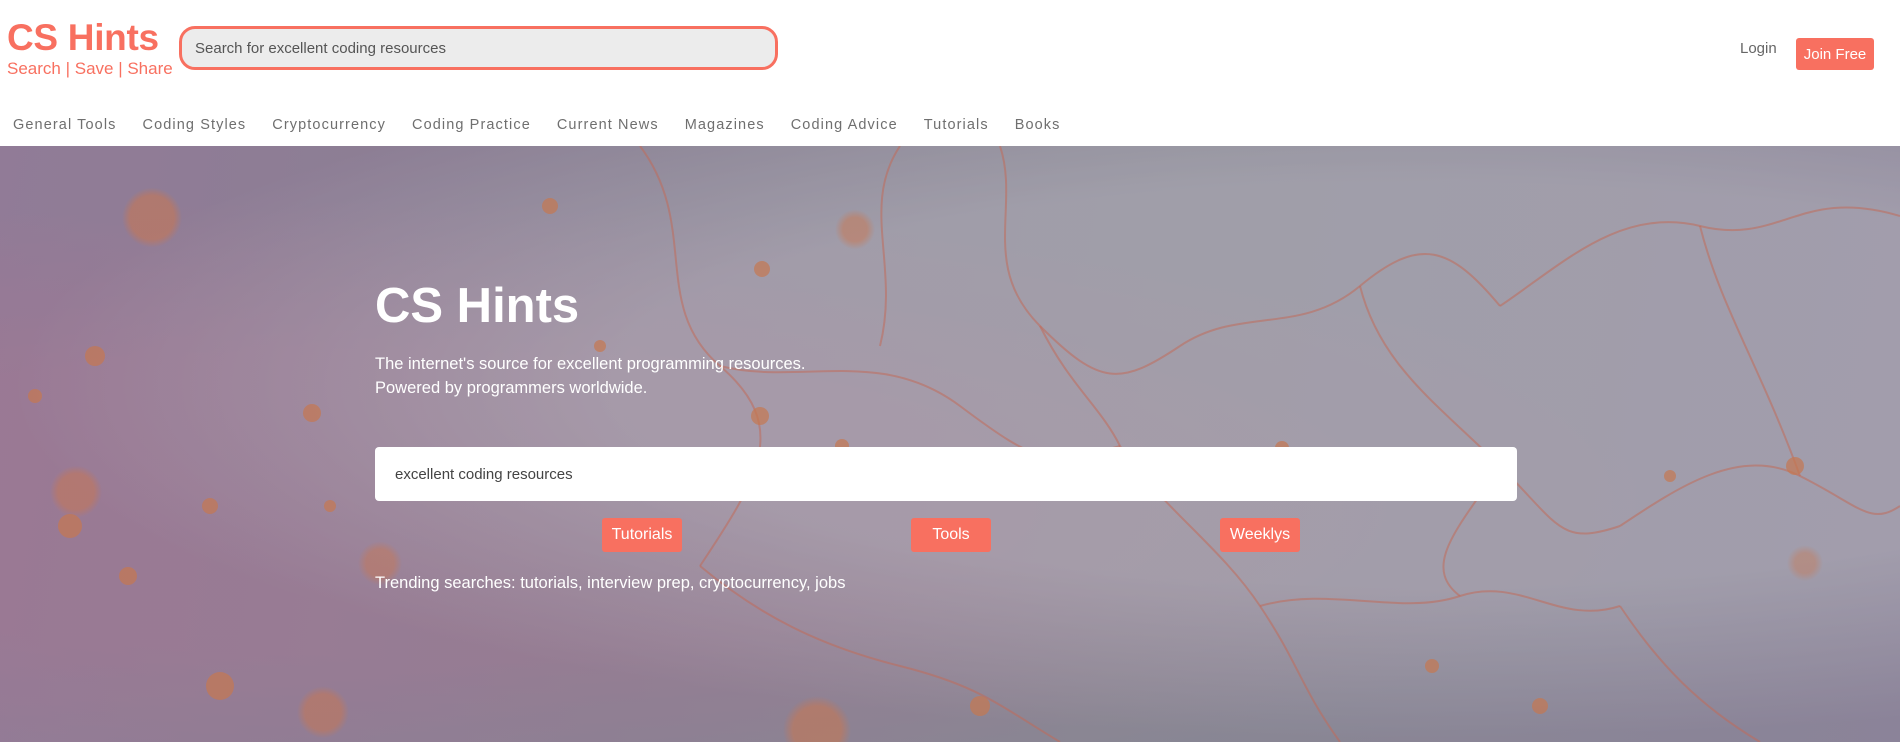  I want to click on tutorials-button: Tutorials, so click(642, 535).